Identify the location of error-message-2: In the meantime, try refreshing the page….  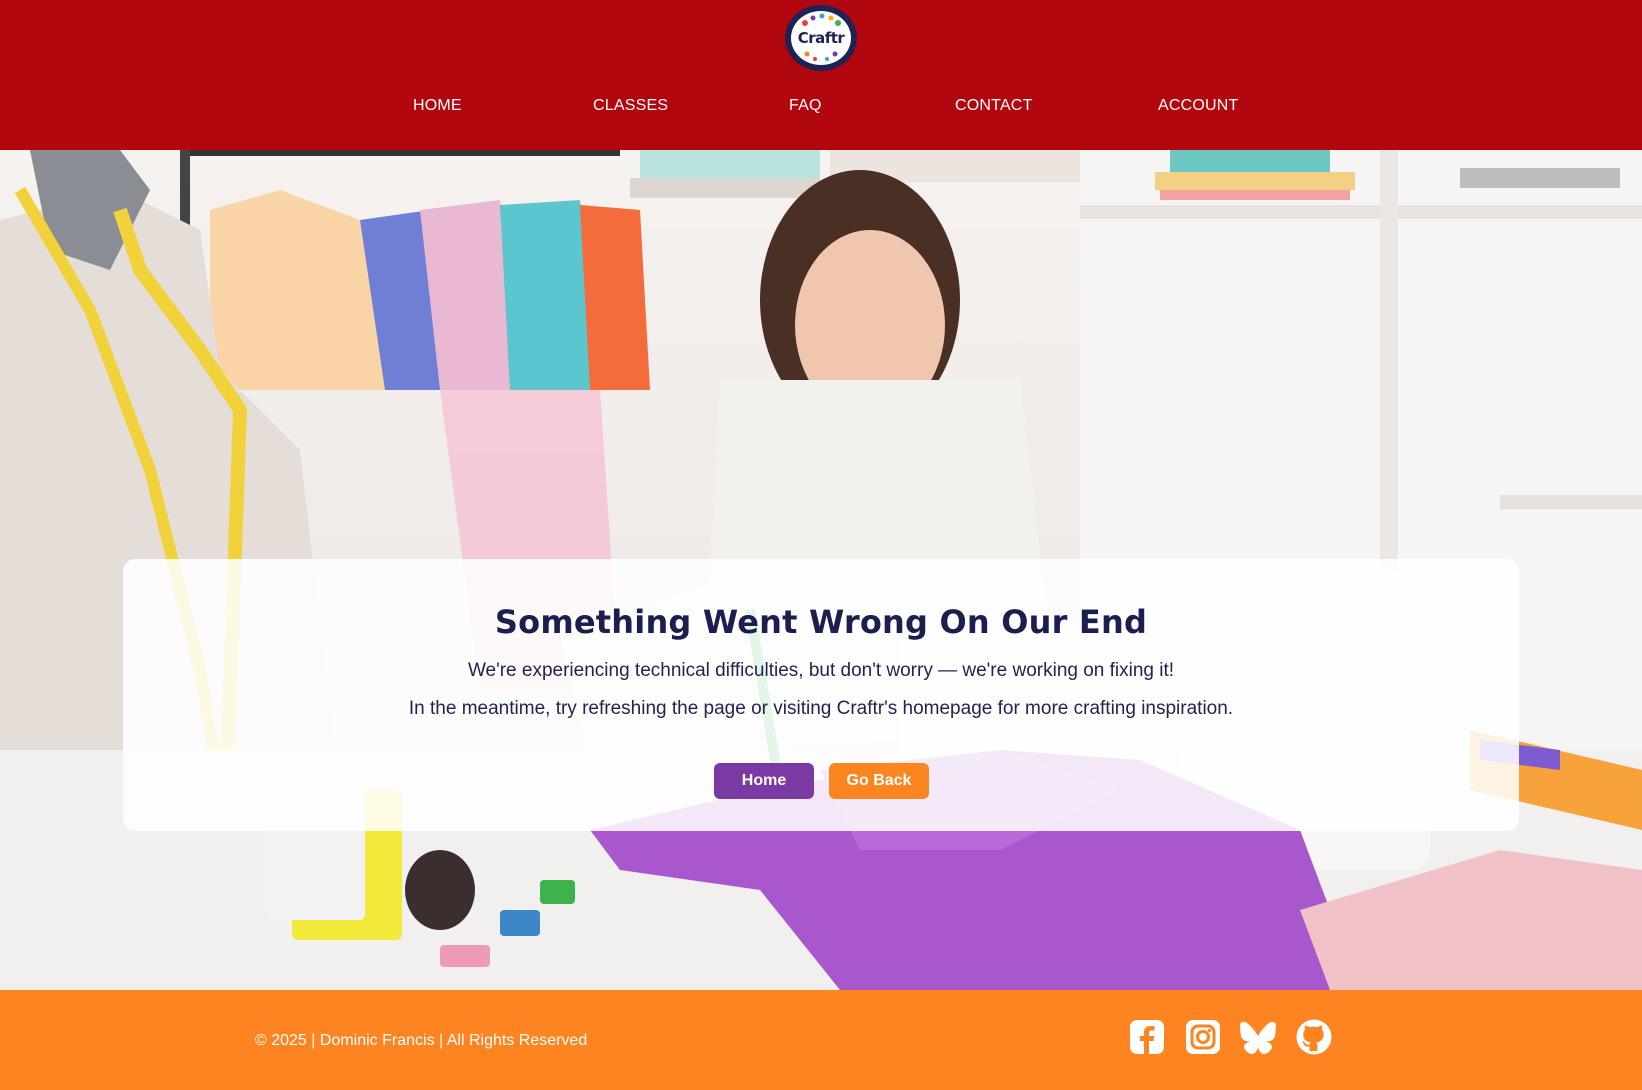
(821, 708).